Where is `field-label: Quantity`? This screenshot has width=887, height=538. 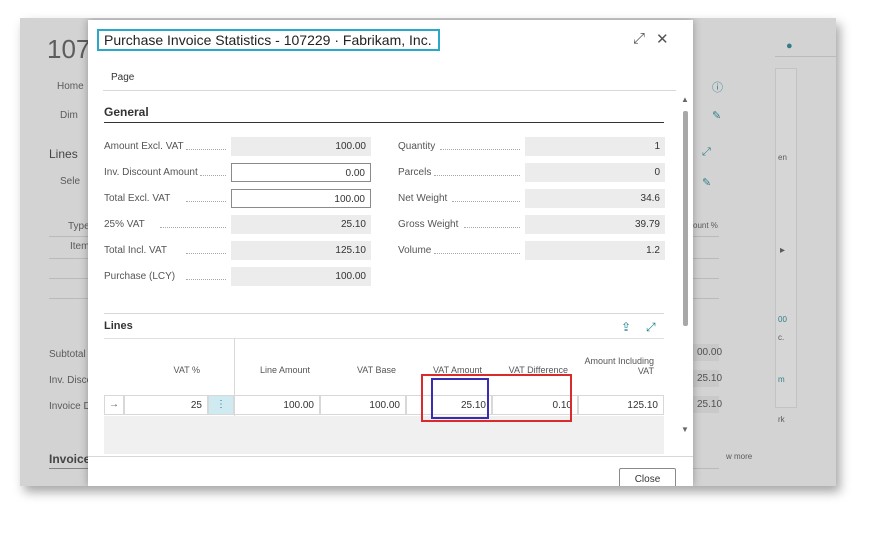 field-label: Quantity is located at coordinates (417, 146).